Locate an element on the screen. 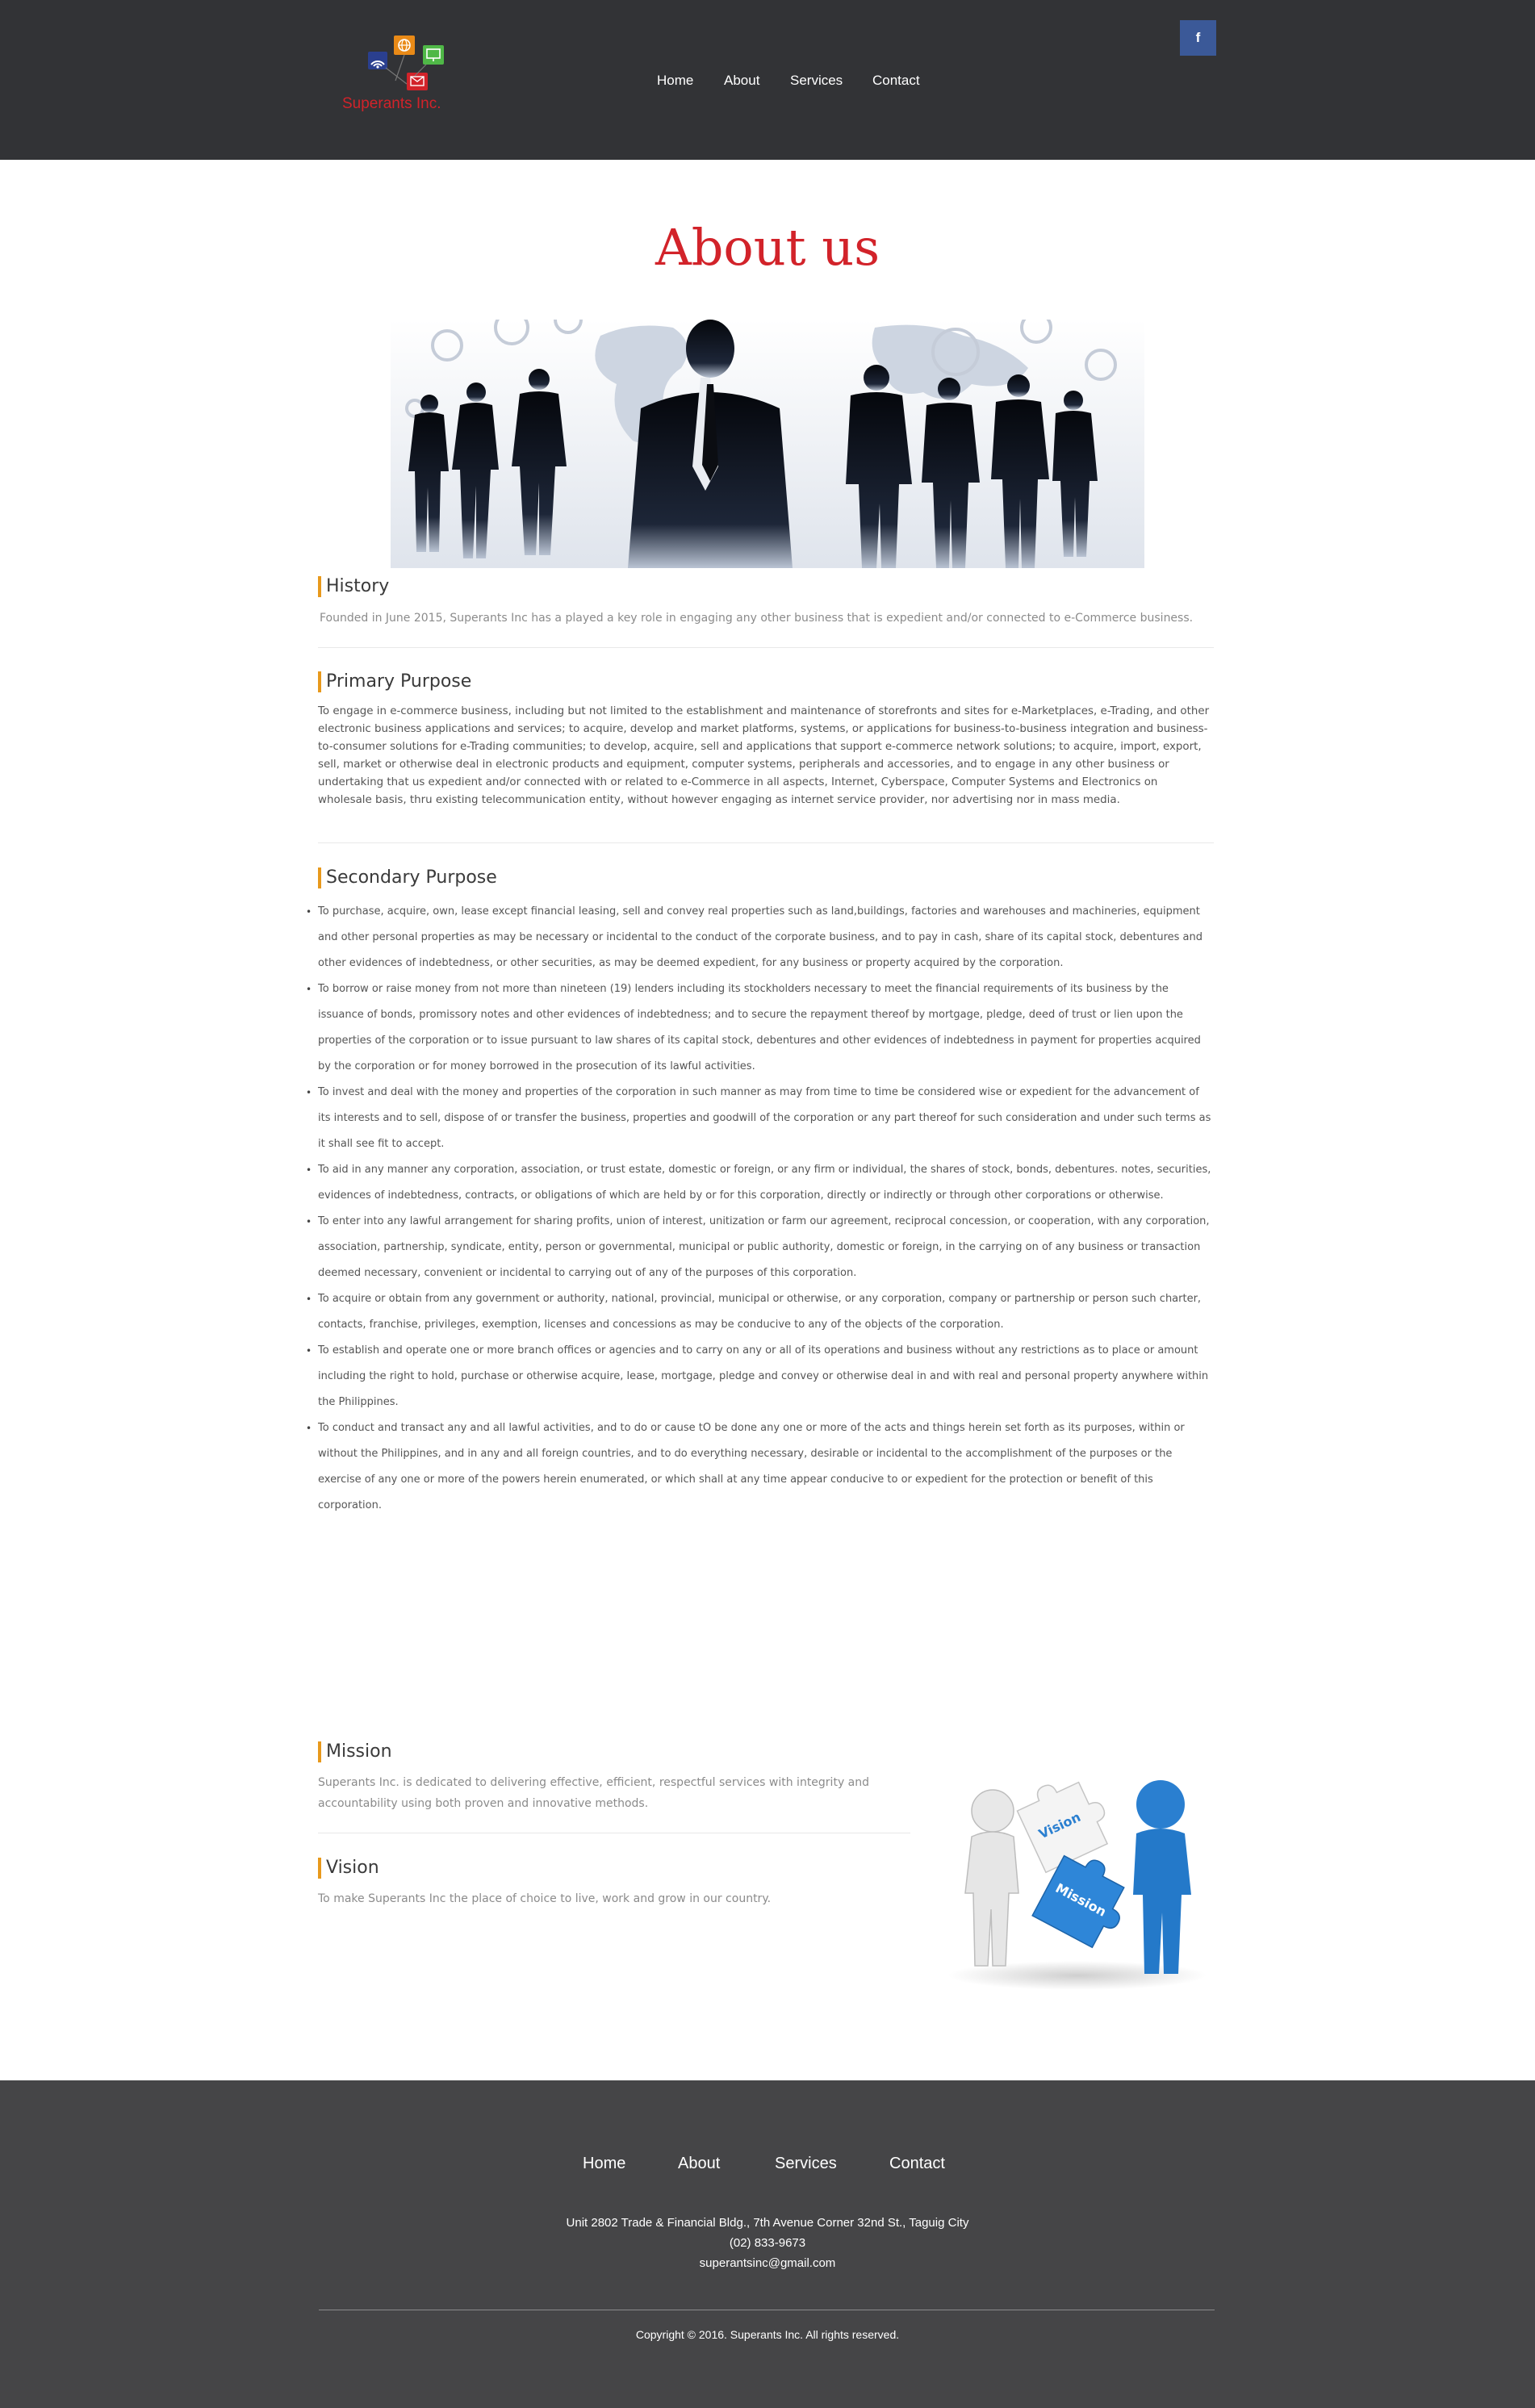  footer-email: superantsinc@gmail.com is located at coordinates (767, 2263).